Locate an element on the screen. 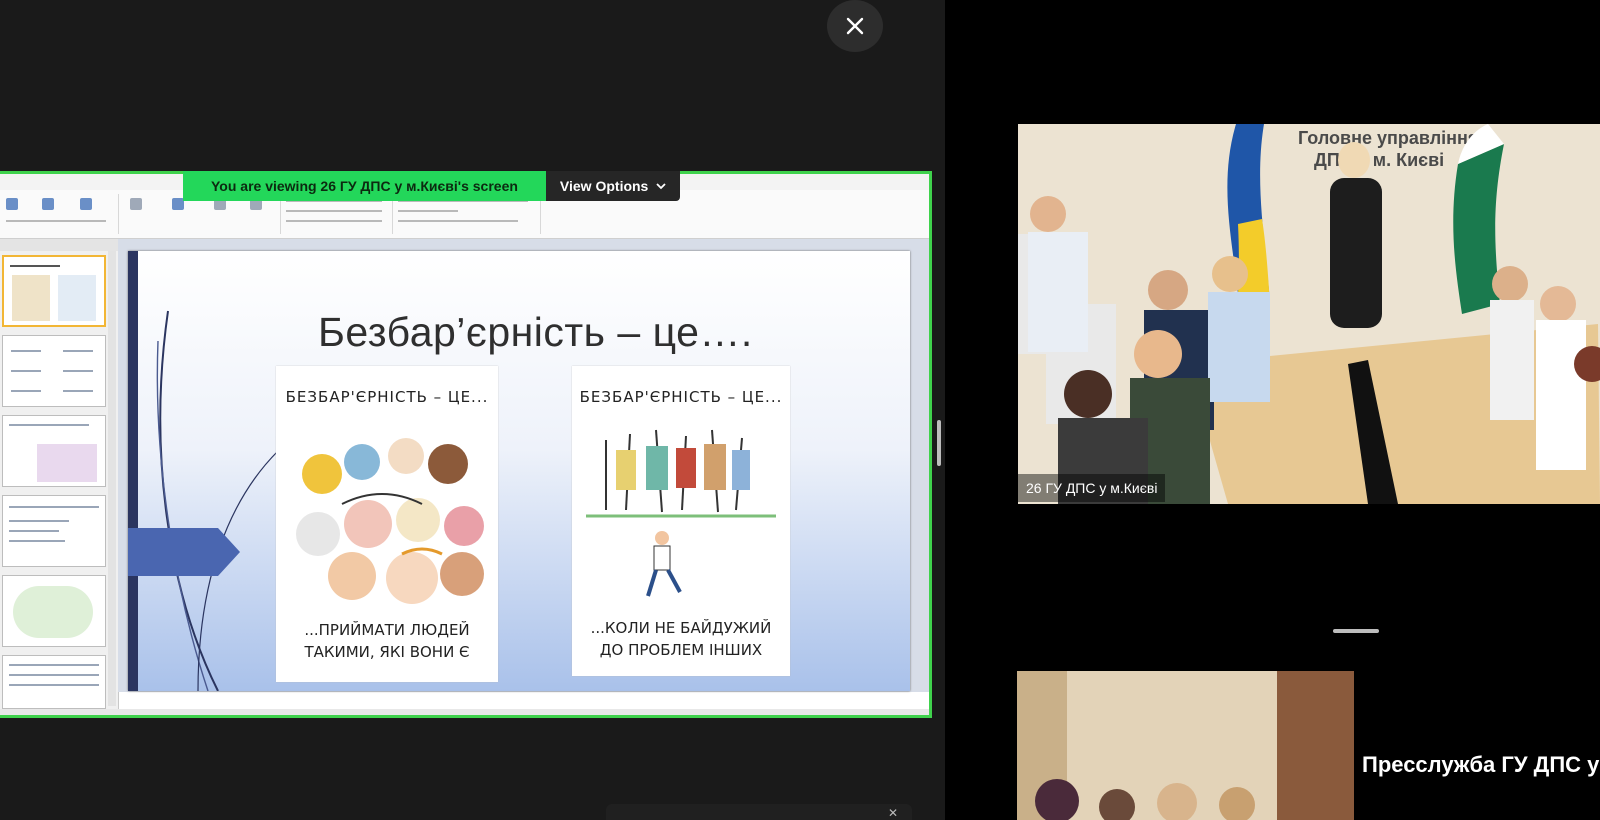 This screenshot has width=1600, height=820. poster-crowd-illustration is located at coordinates (681, 513).